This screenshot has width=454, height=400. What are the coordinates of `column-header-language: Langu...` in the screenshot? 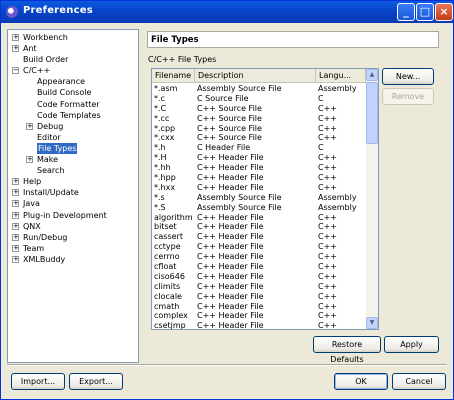 It's located at (341, 76).